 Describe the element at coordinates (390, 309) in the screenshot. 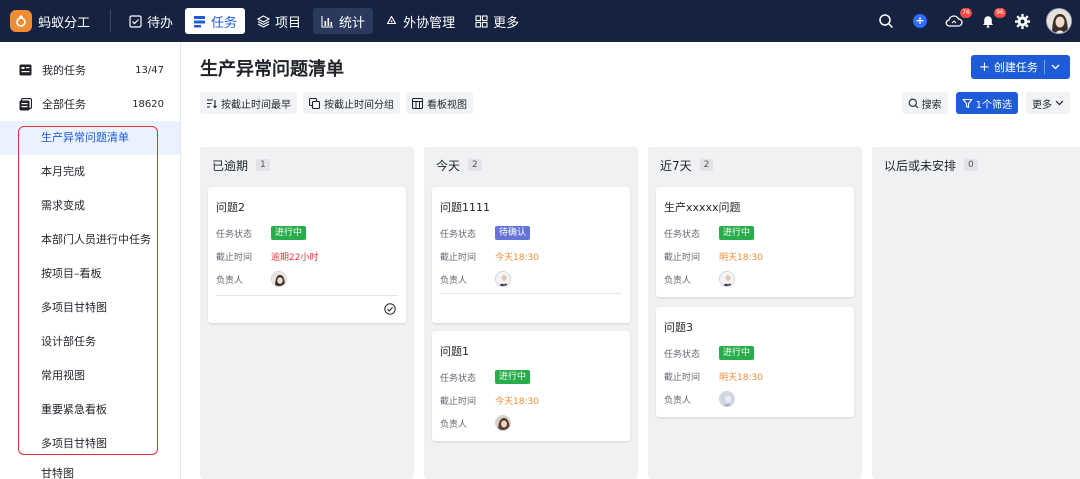

I see `complete-check-icon` at that location.